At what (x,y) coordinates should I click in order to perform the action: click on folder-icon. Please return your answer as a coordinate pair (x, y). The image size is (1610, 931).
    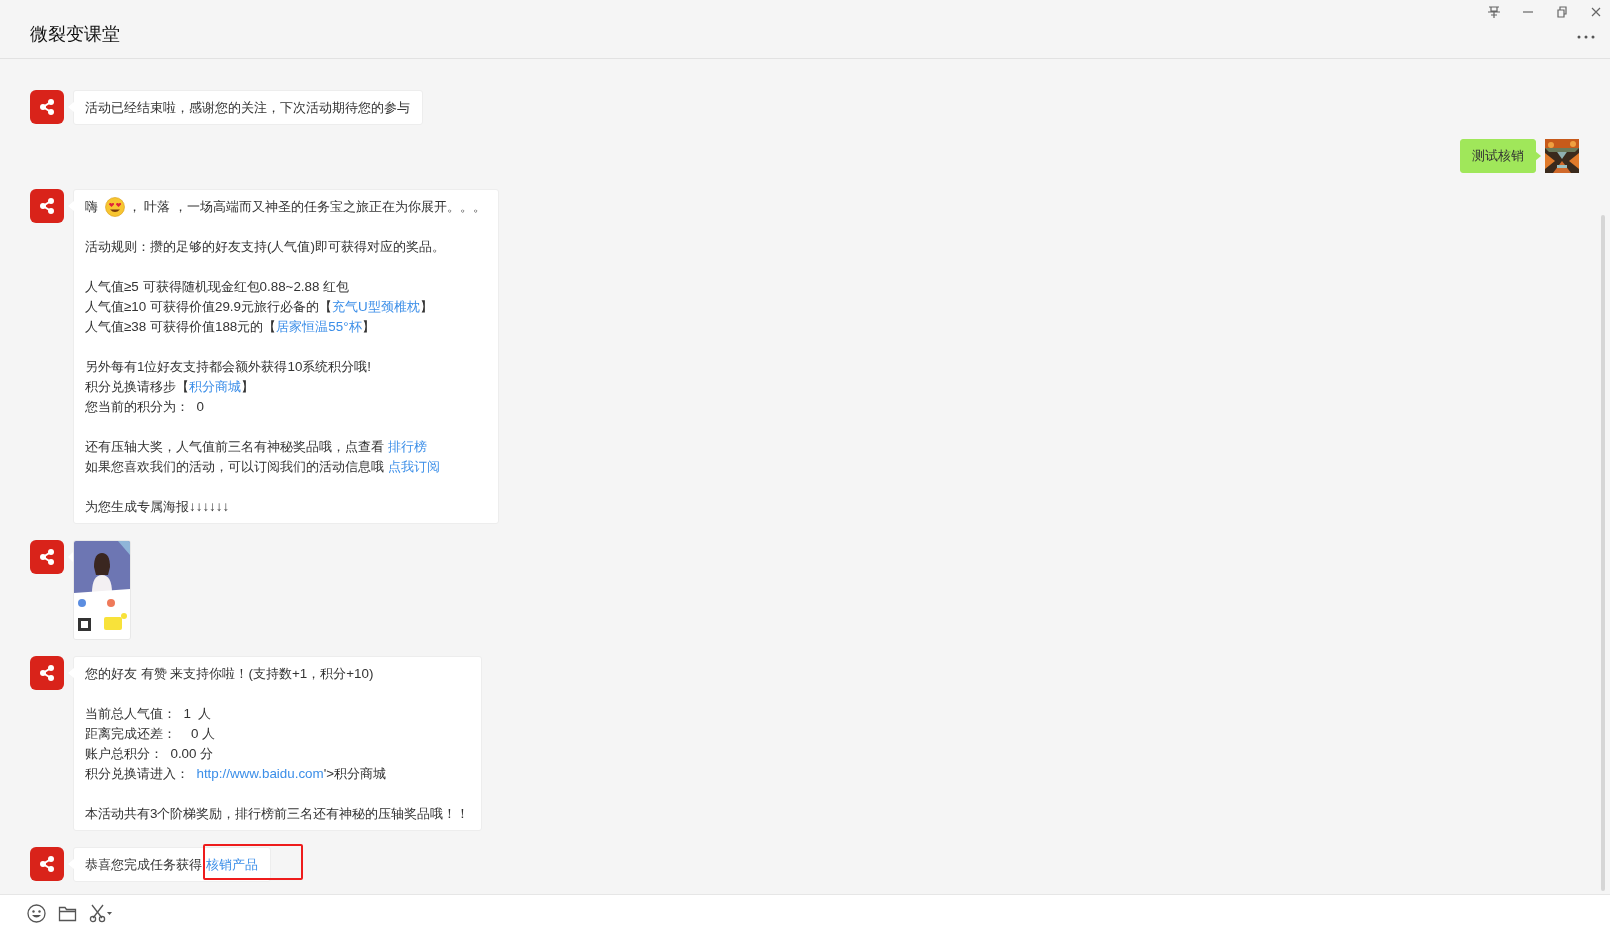
    Looking at the image, I should click on (67, 913).